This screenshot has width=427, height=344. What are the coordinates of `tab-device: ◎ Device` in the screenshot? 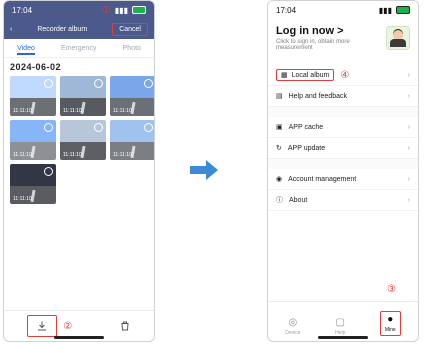 It's located at (292, 326).